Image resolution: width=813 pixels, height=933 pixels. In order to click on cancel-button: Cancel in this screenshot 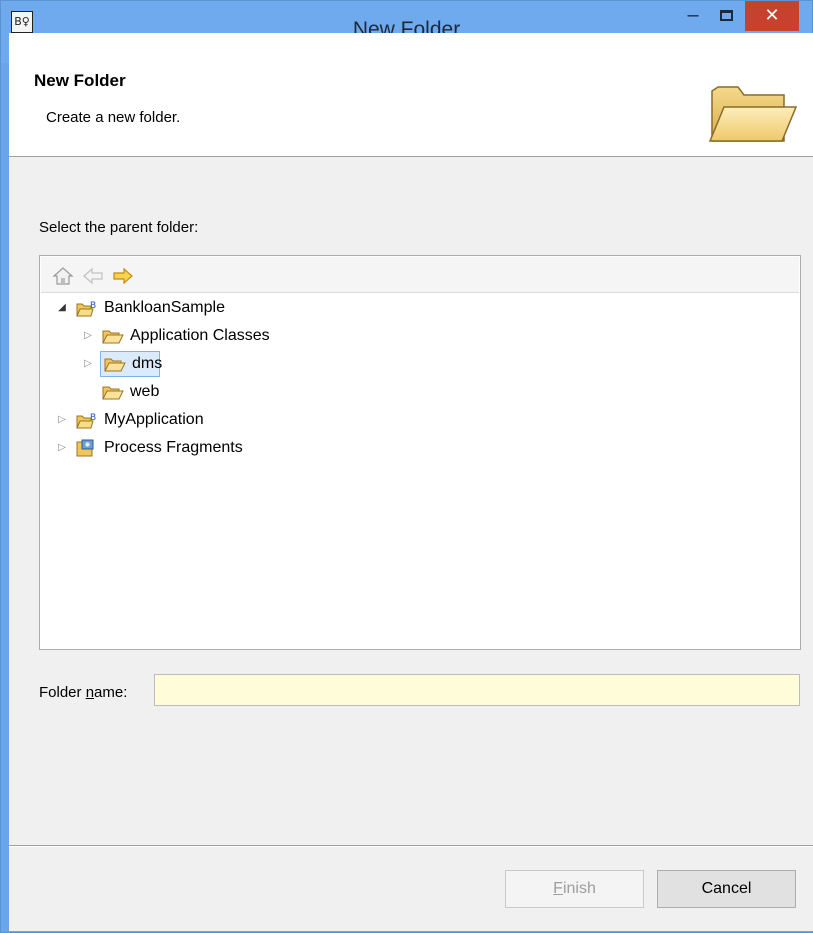, I will do `click(726, 889)`.